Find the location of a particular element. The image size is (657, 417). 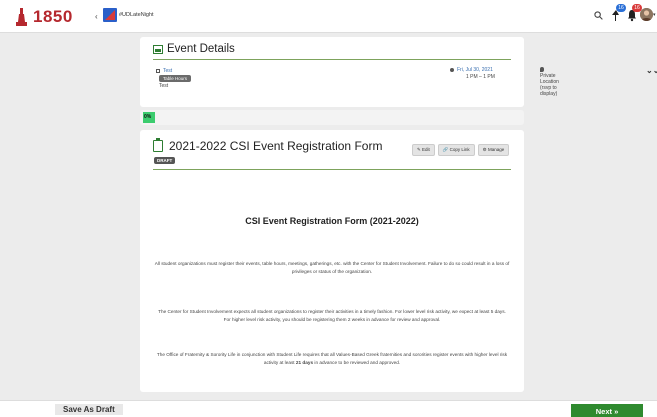

logo-text: 1850 is located at coordinates (53, 16).